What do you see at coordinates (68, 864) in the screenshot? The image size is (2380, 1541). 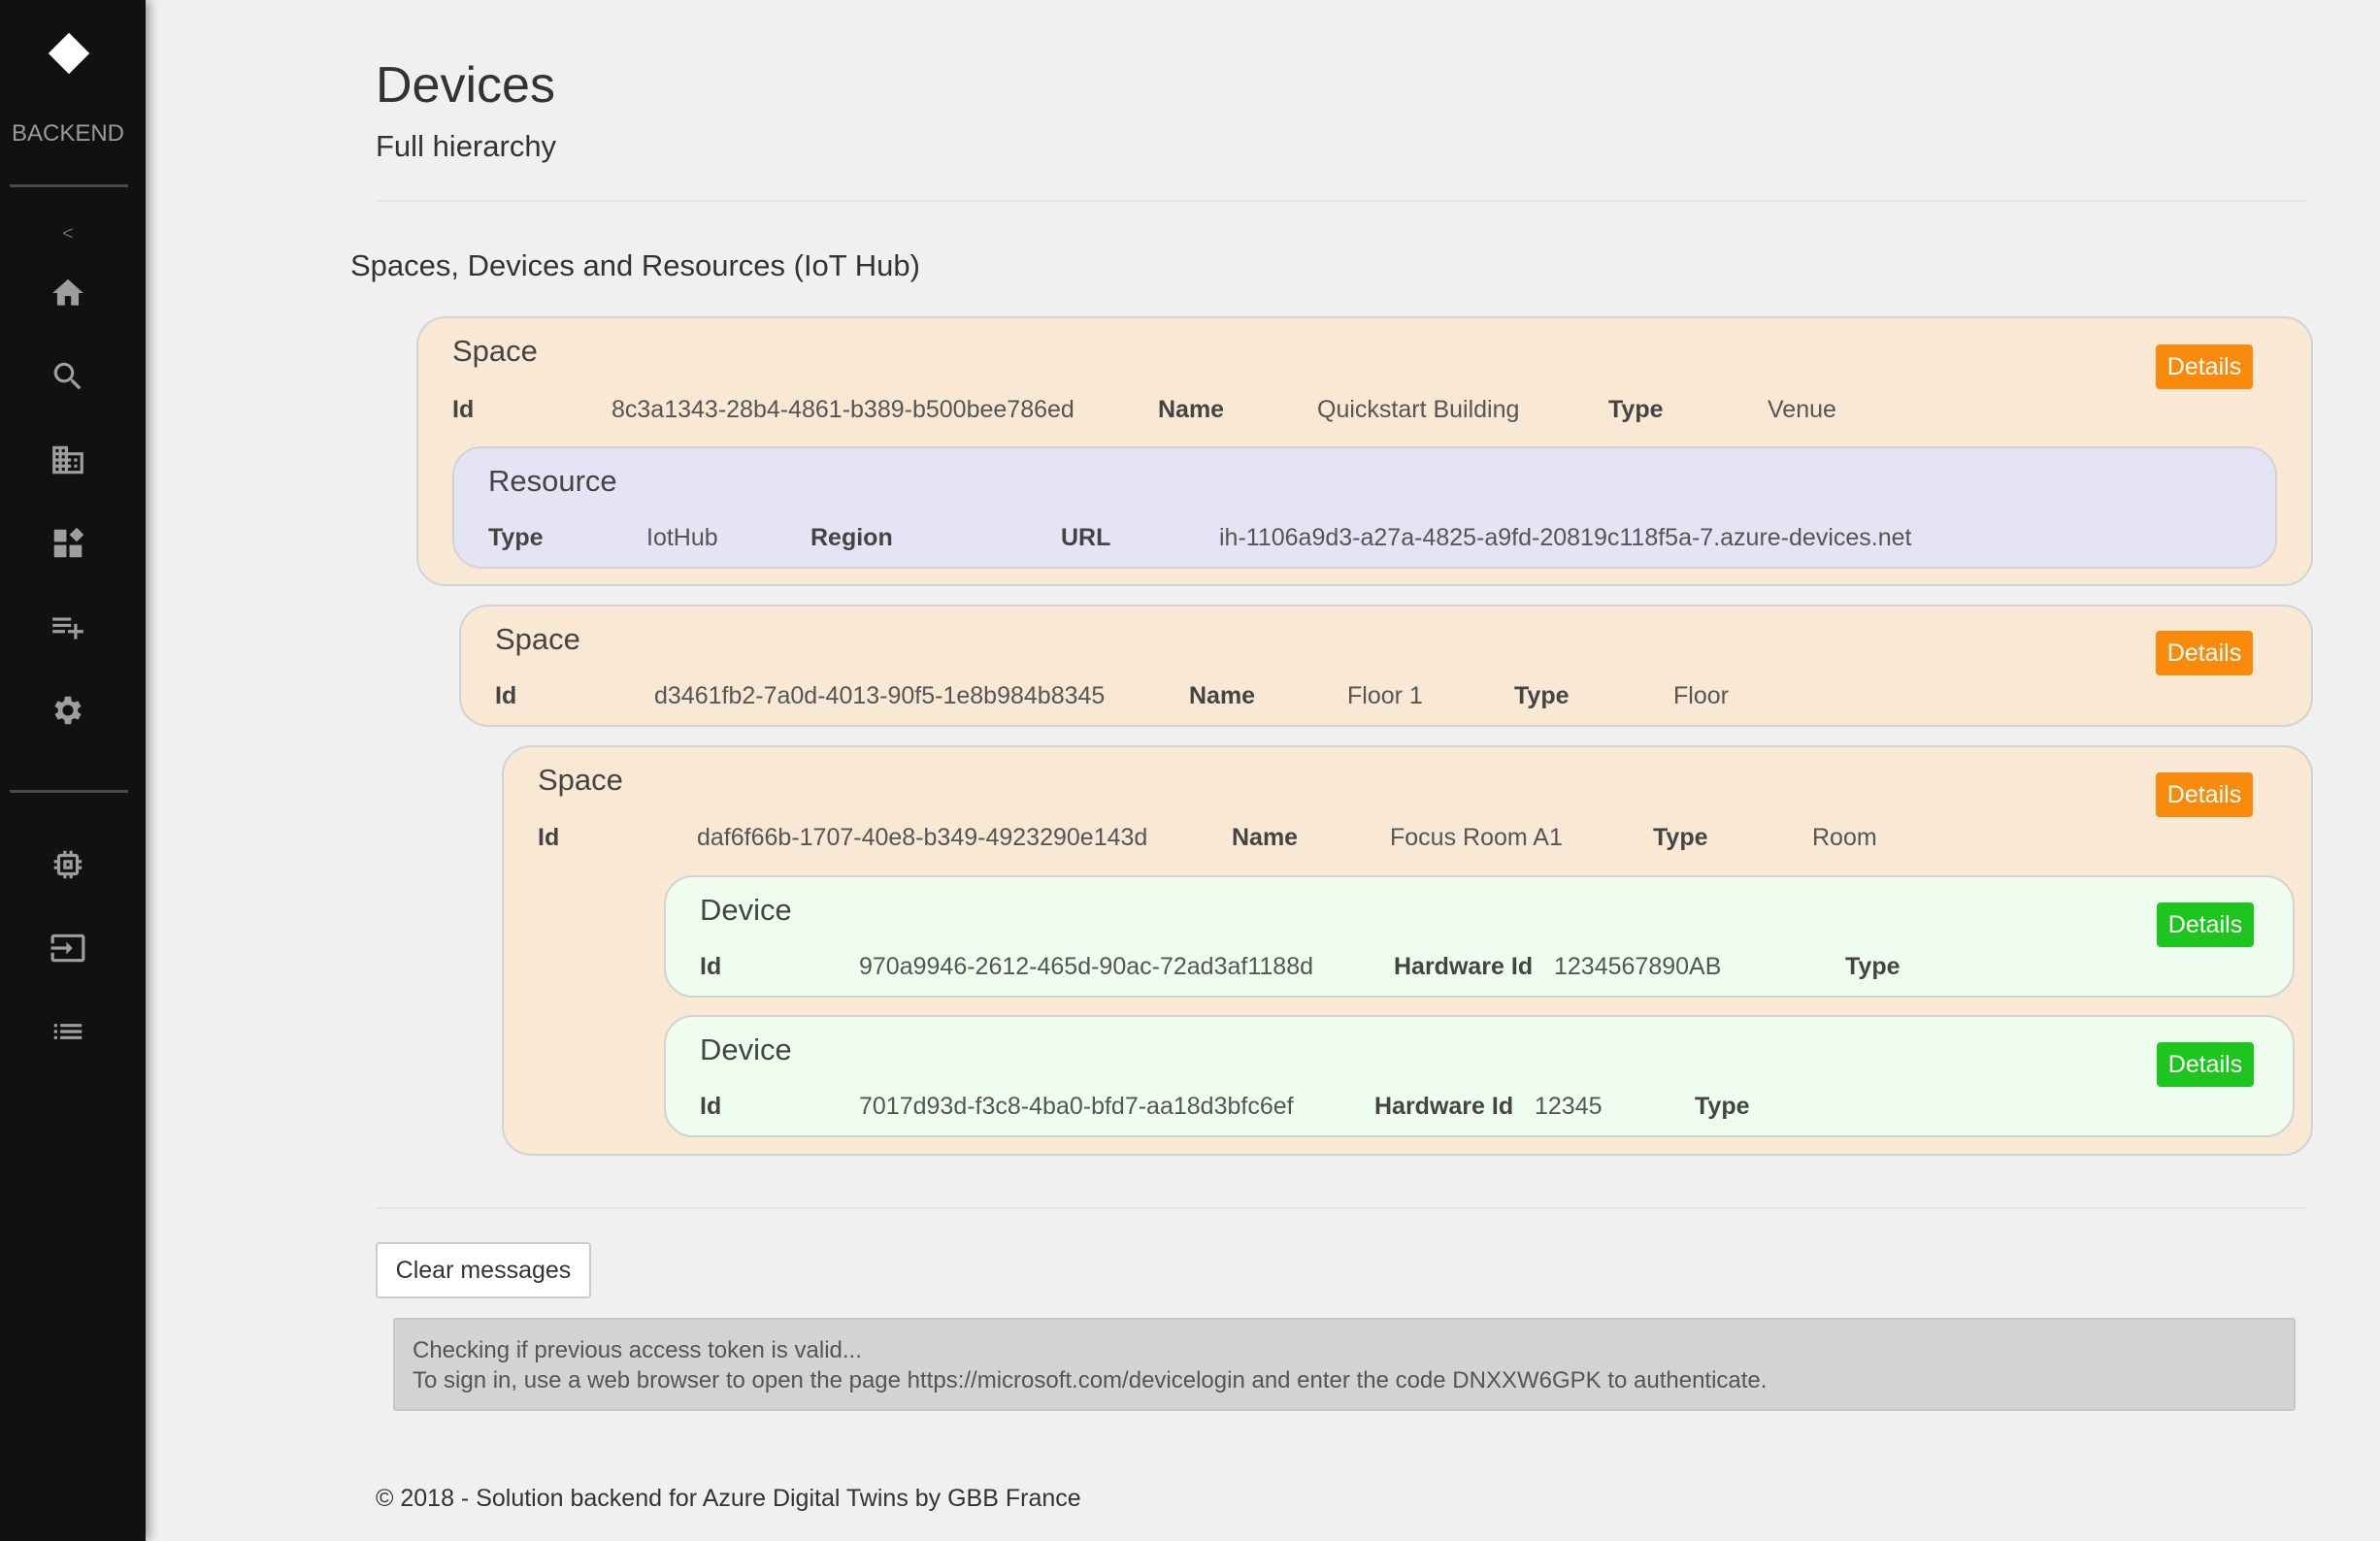 I see `chip-icon` at bounding box center [68, 864].